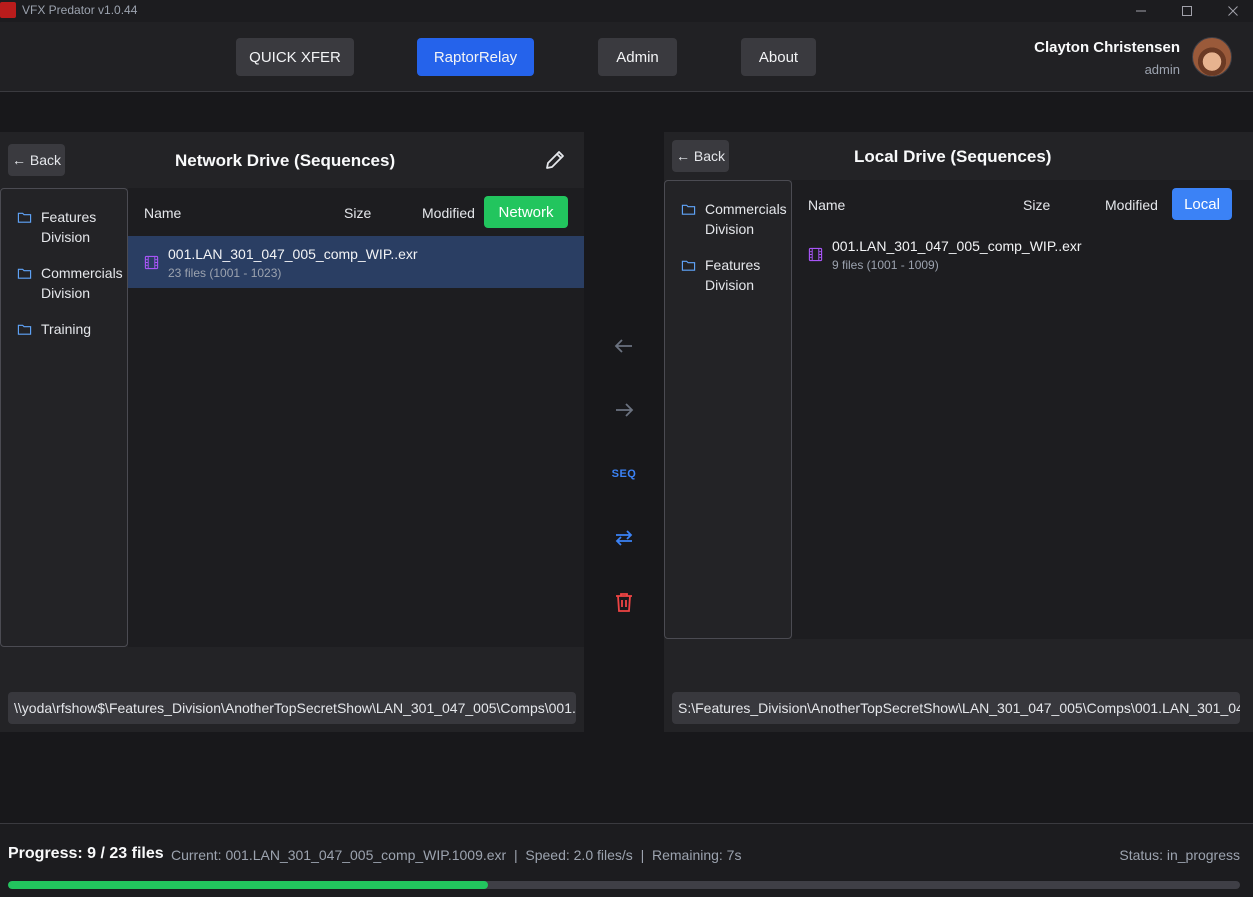 The width and height of the screenshot is (1253, 897). Describe the element at coordinates (475, 57) in the screenshot. I see `nav-raptorrelay-button: RaptorRelay` at that location.